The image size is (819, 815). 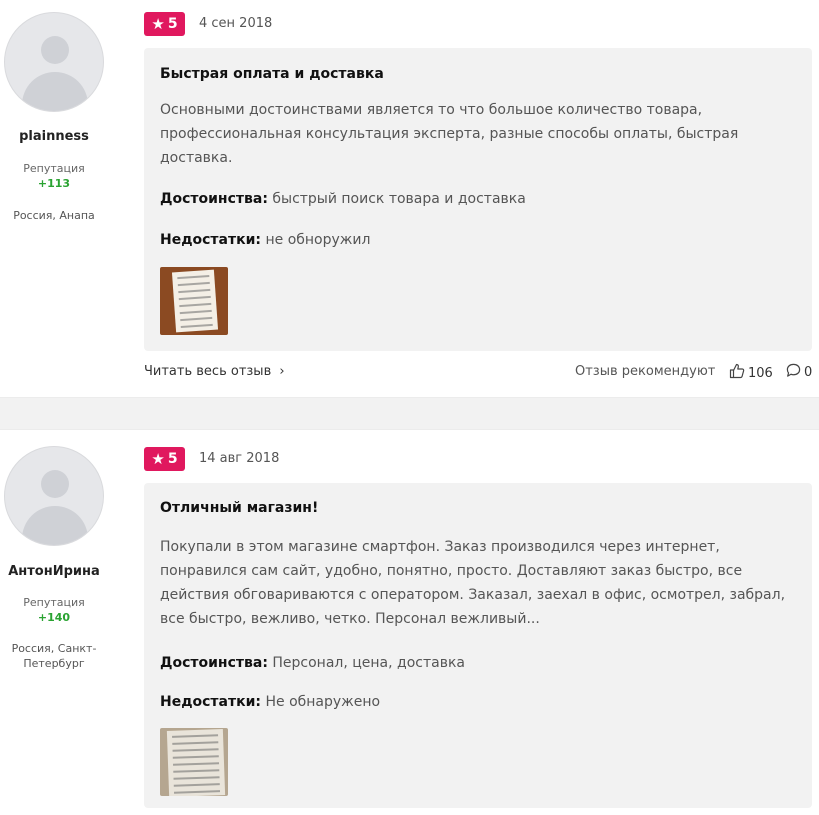 What do you see at coordinates (399, 199) in the screenshot?
I see `pros-text: быстрый поиск товара и доставка` at bounding box center [399, 199].